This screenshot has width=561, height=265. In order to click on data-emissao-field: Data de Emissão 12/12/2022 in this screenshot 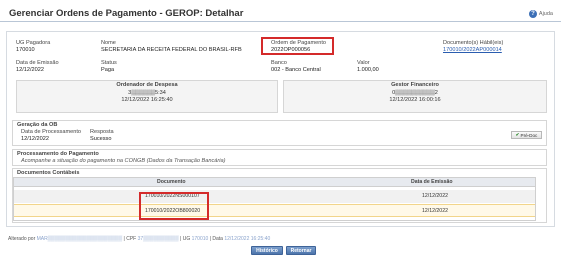, I will do `click(37, 67)`.